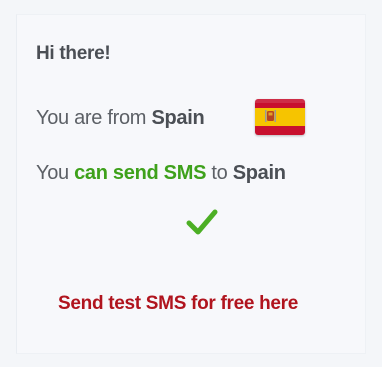 This screenshot has width=382, height=367. Describe the element at coordinates (280, 117) in the screenshot. I see `spain-flag-icon` at that location.